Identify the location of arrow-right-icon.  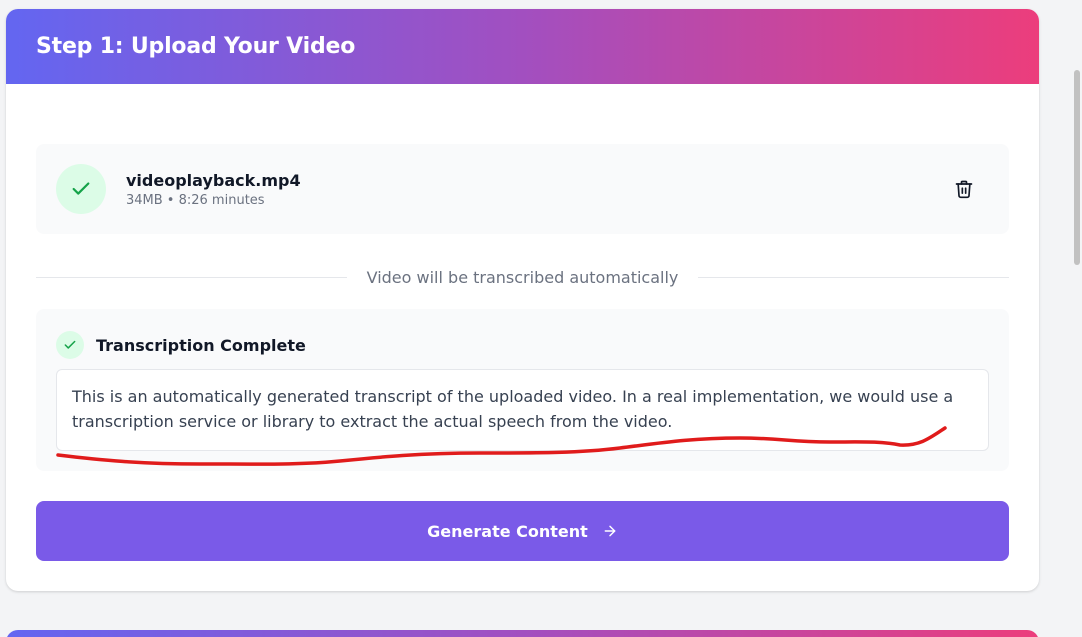
(610, 531).